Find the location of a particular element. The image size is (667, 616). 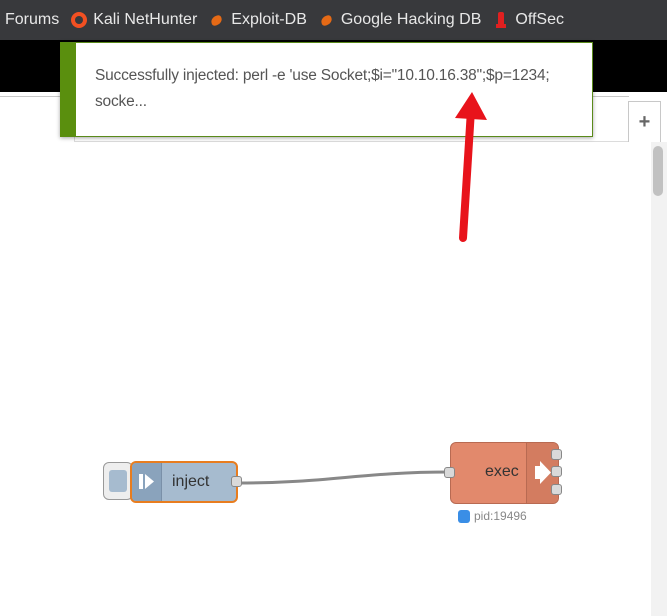

status-text: pid:19496 is located at coordinates (500, 516).